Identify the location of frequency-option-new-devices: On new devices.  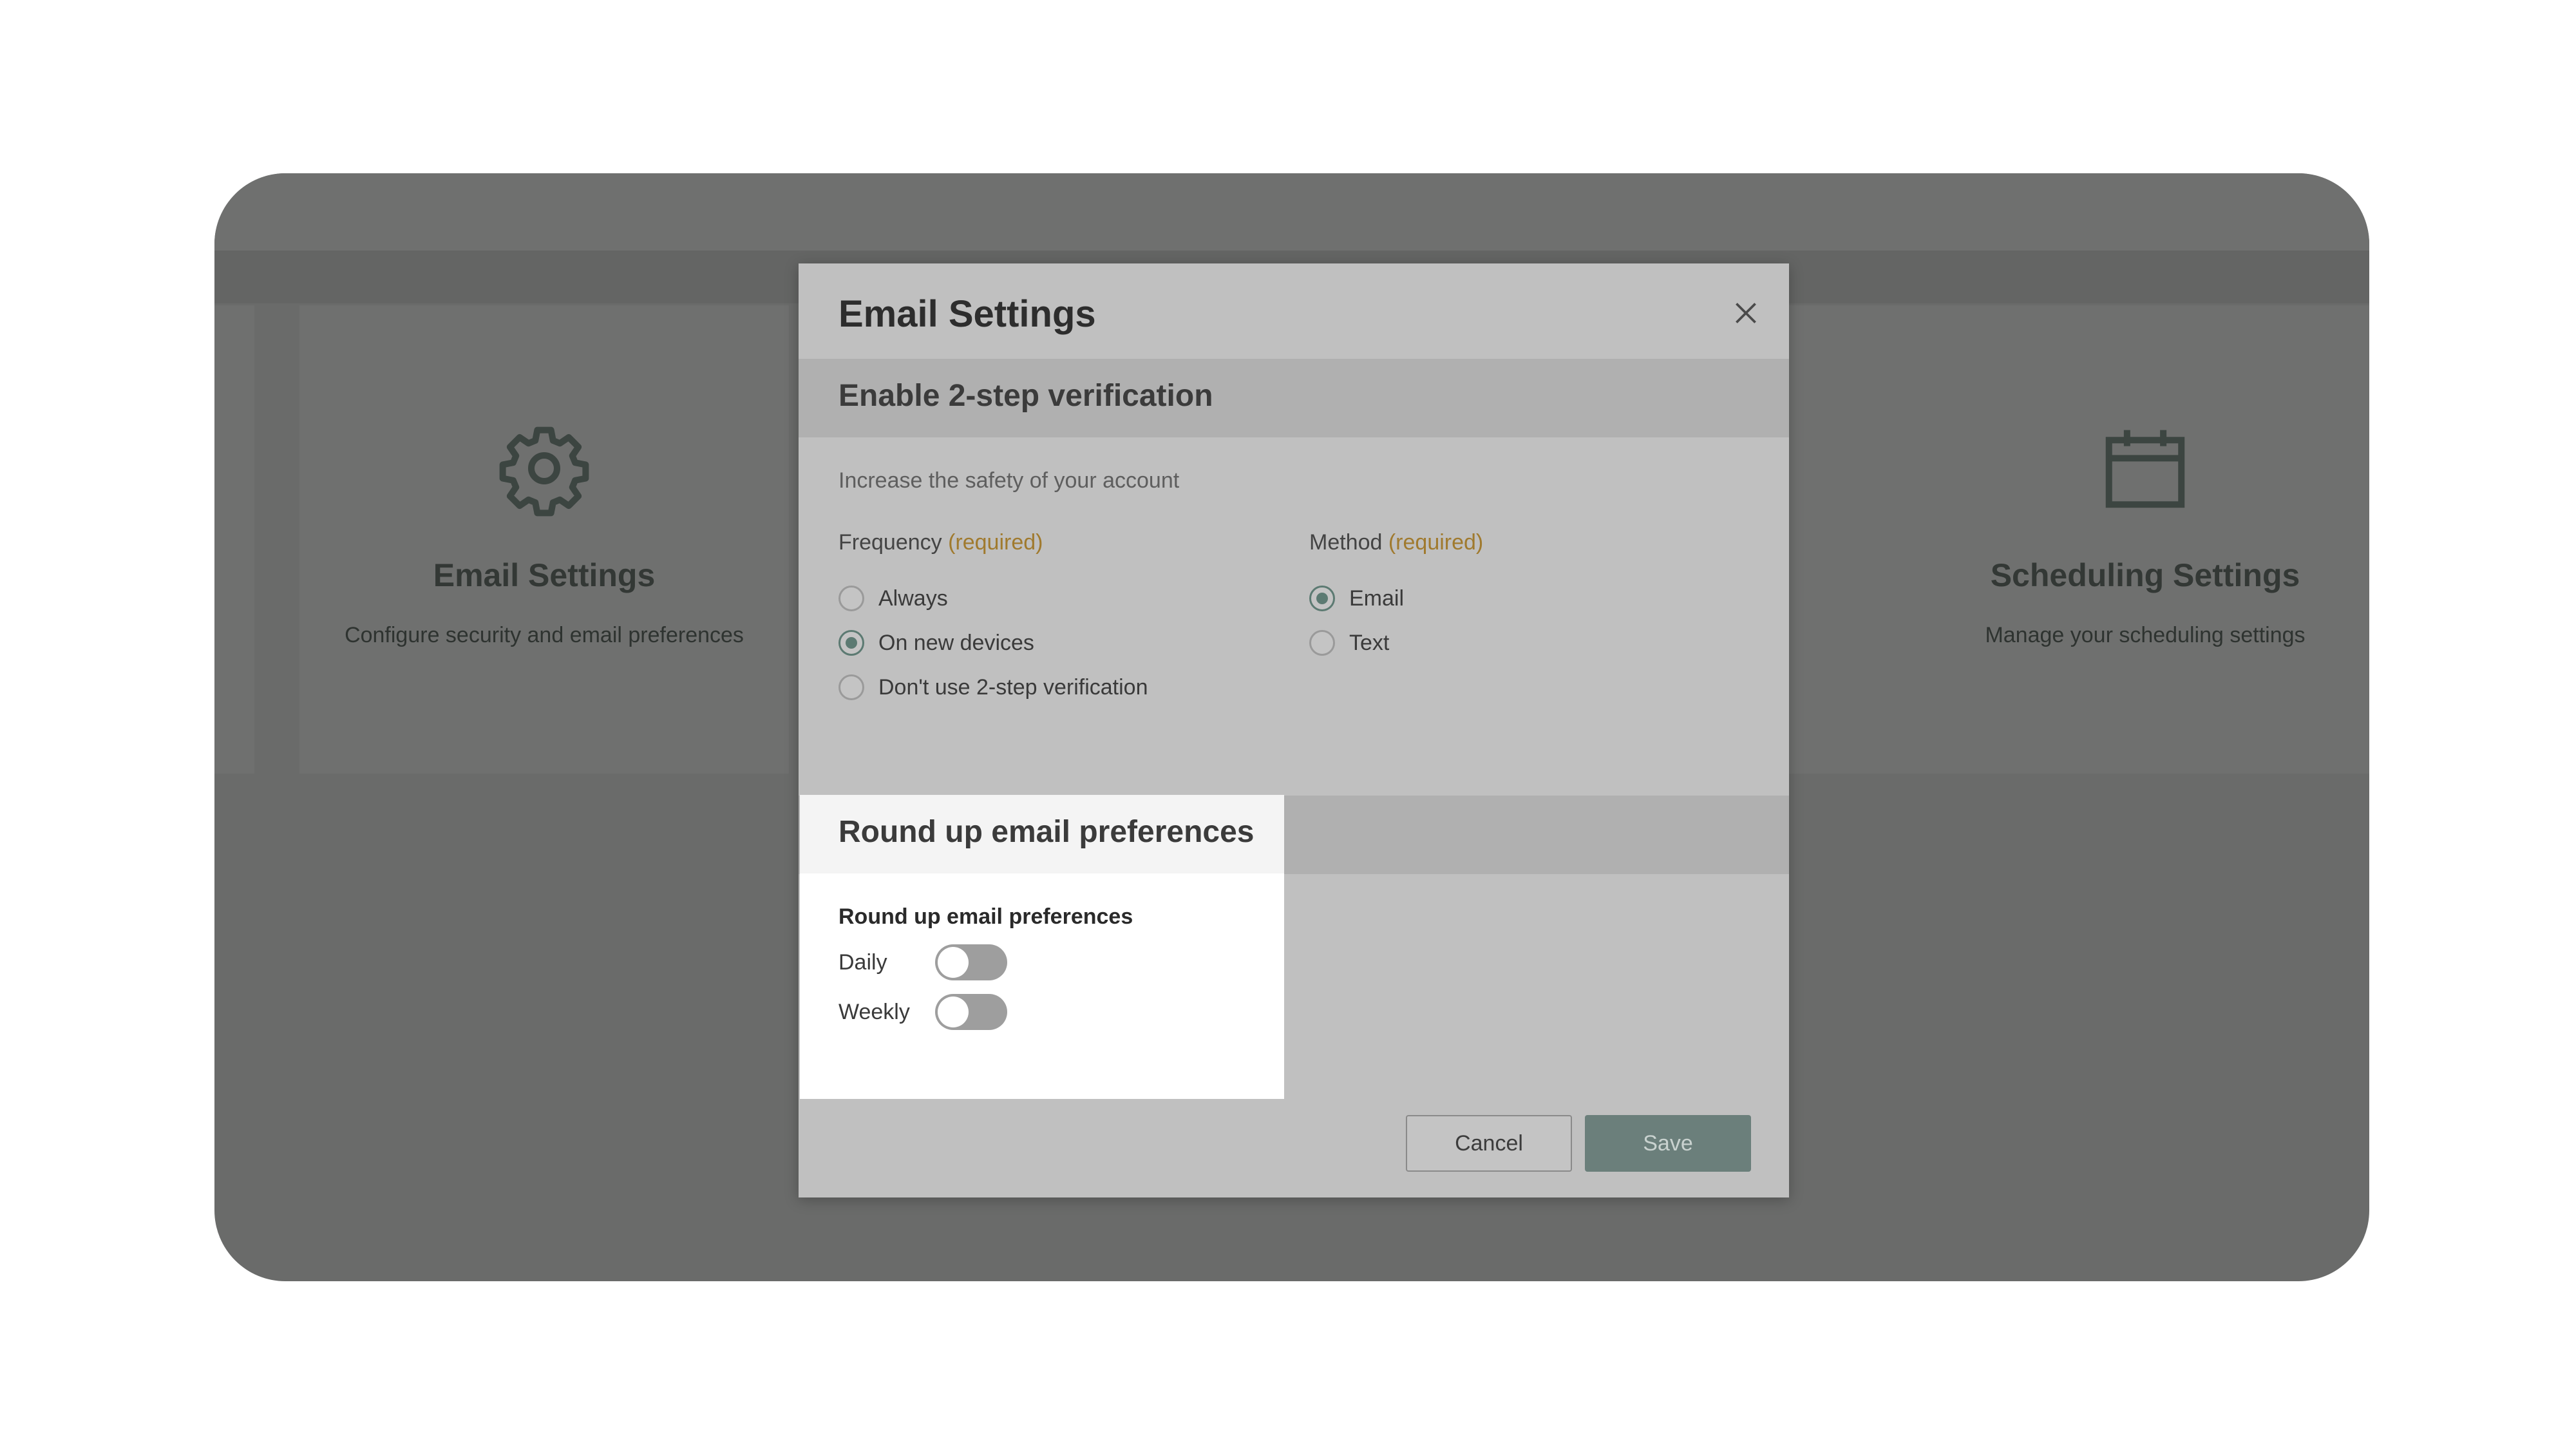
(936, 643).